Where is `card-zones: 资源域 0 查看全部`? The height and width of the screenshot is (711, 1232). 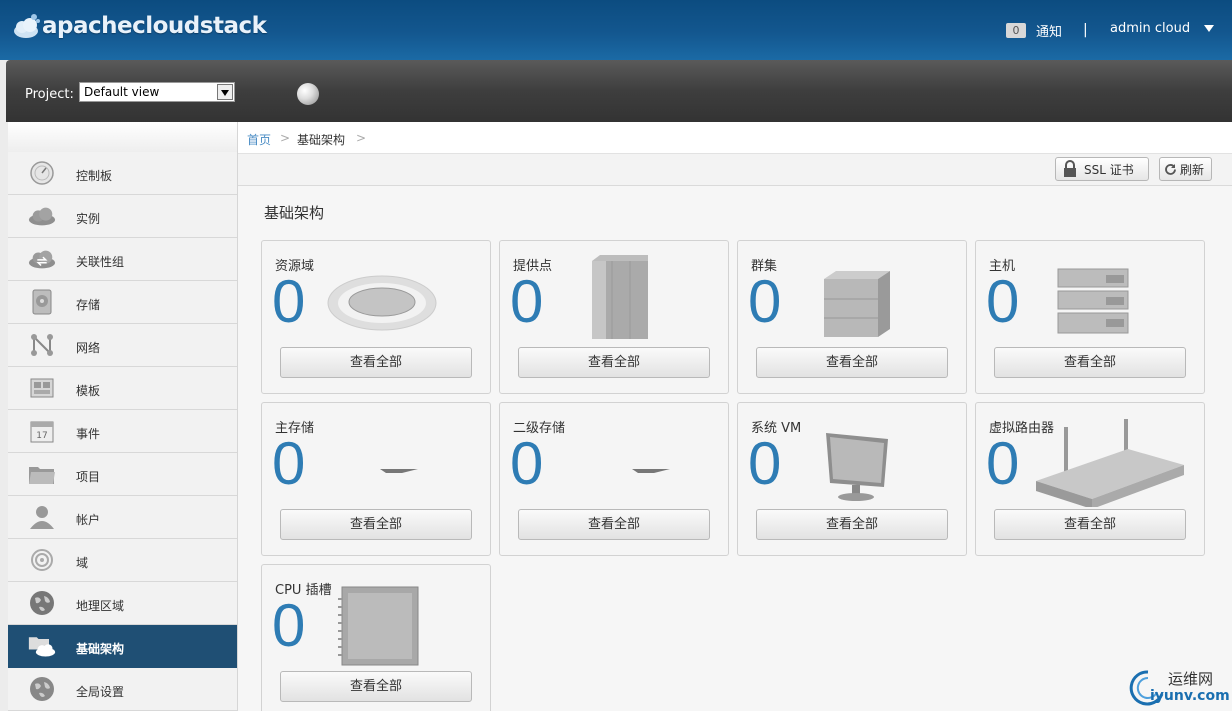 card-zones: 资源域 0 查看全部 is located at coordinates (376, 317).